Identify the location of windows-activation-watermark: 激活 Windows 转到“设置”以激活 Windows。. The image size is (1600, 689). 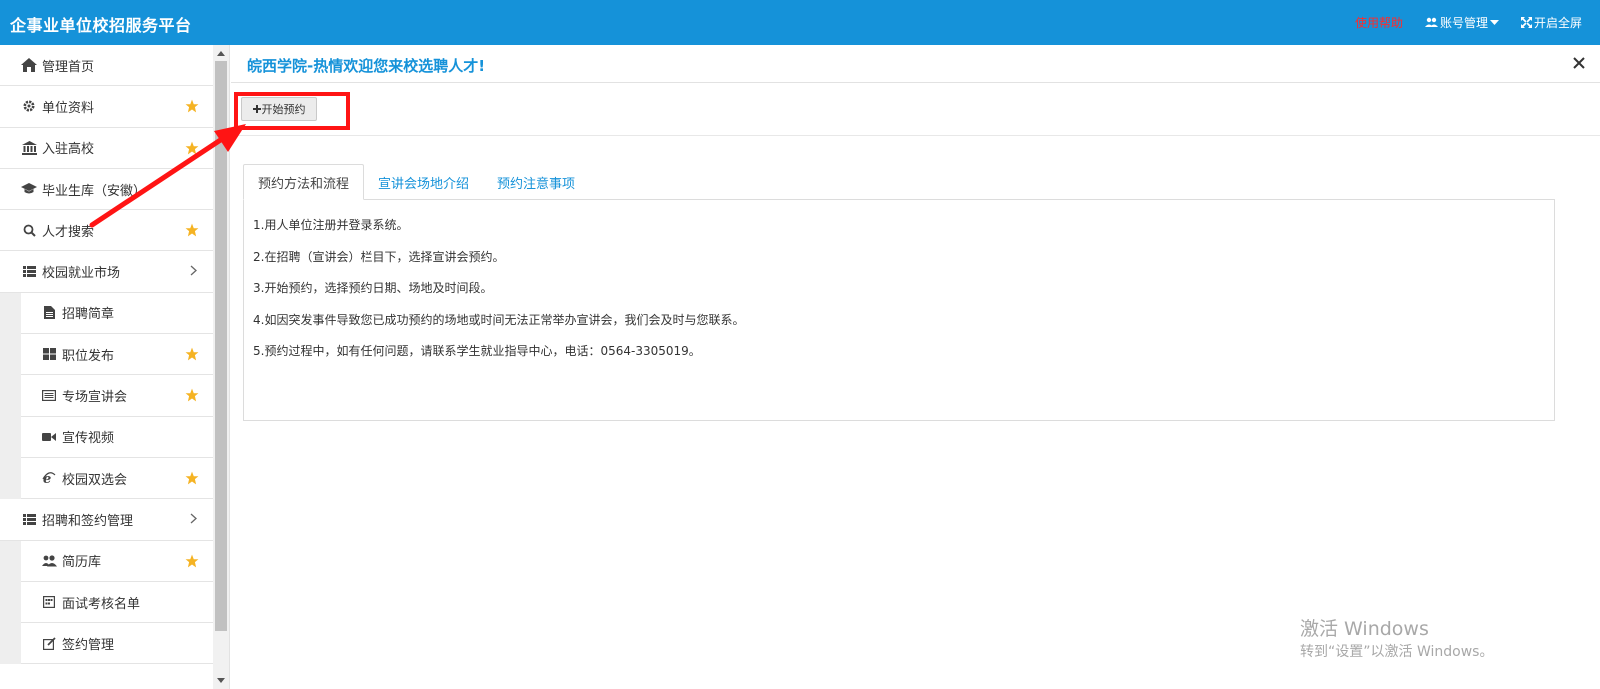
(1396, 640).